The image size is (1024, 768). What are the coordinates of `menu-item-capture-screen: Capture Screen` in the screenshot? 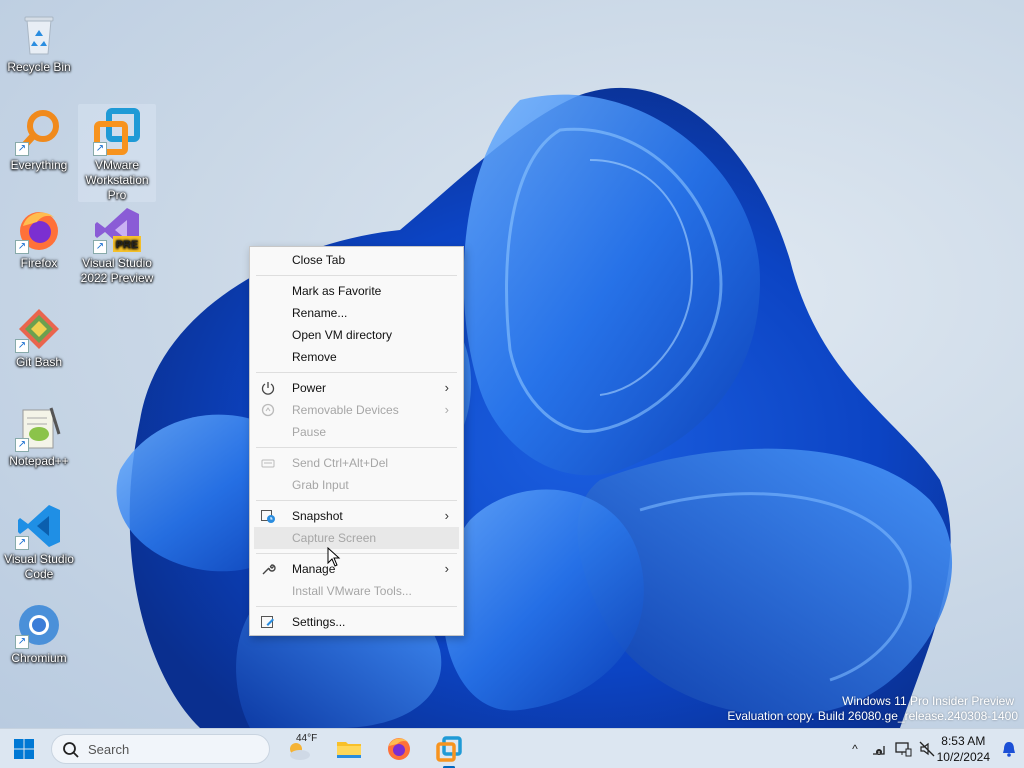 It's located at (356, 538).